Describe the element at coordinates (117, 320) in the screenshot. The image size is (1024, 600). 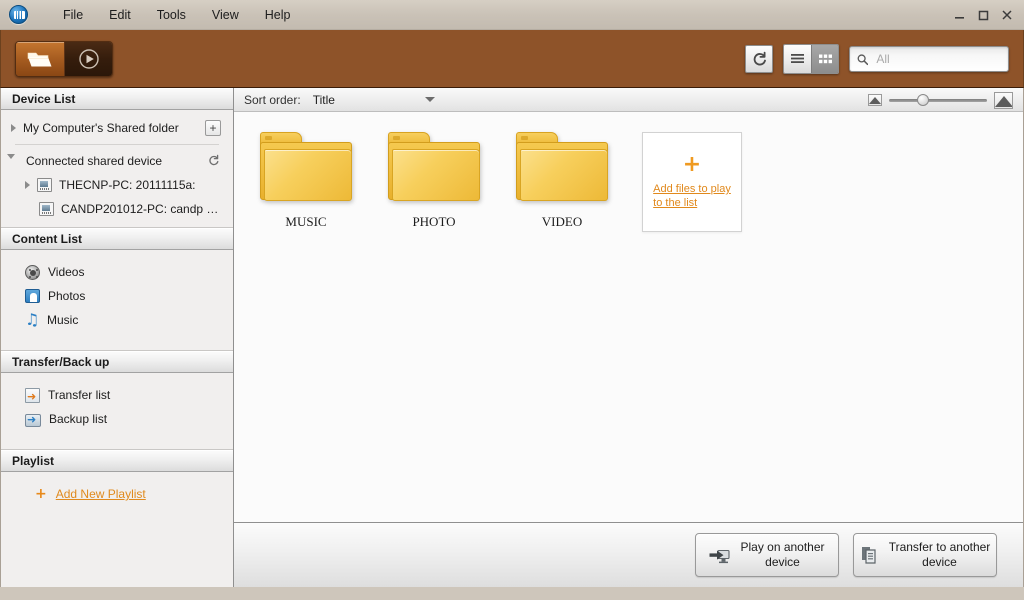
I see `sidebar-item-music: Music` at that location.